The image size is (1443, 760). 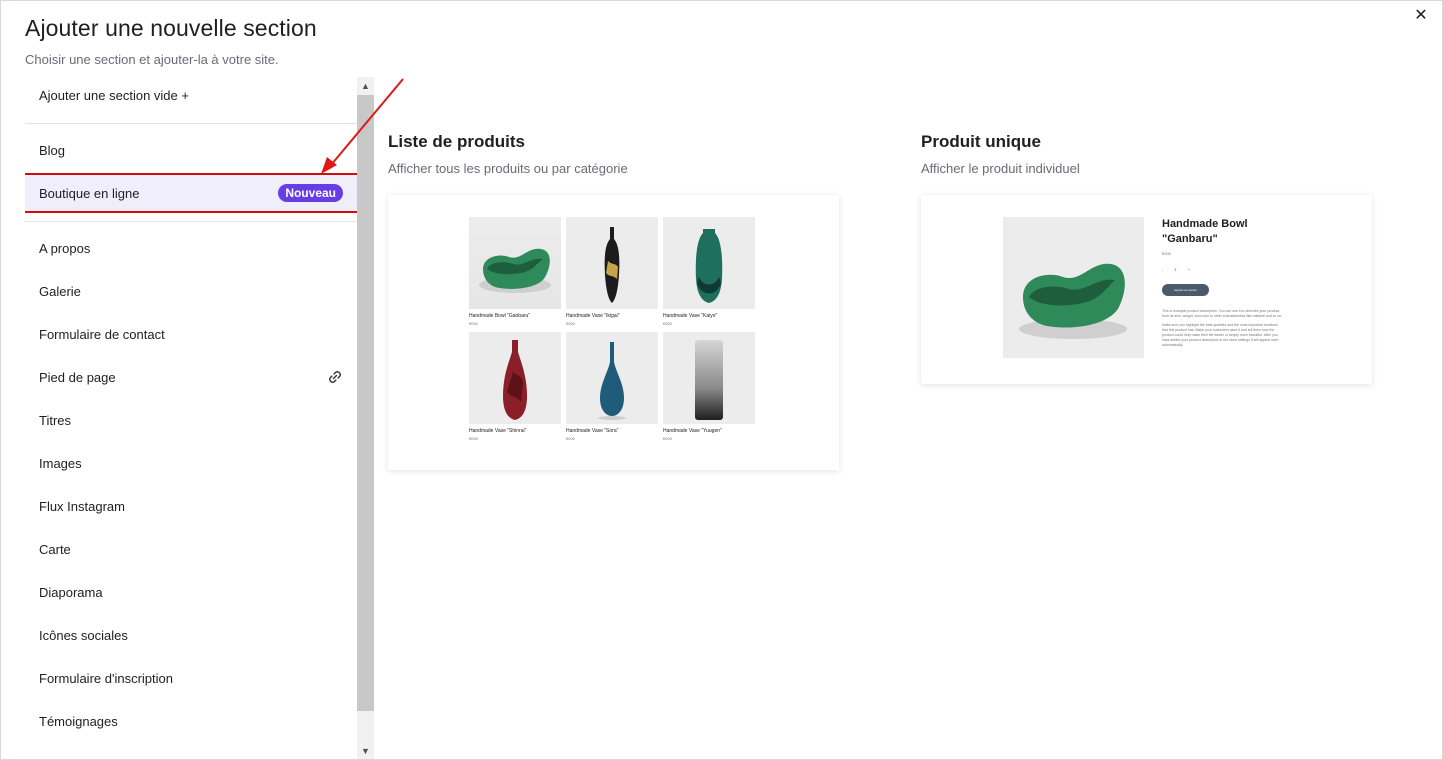 What do you see at coordinates (71, 592) in the screenshot?
I see `sidebar-item-label: Diaporama` at bounding box center [71, 592].